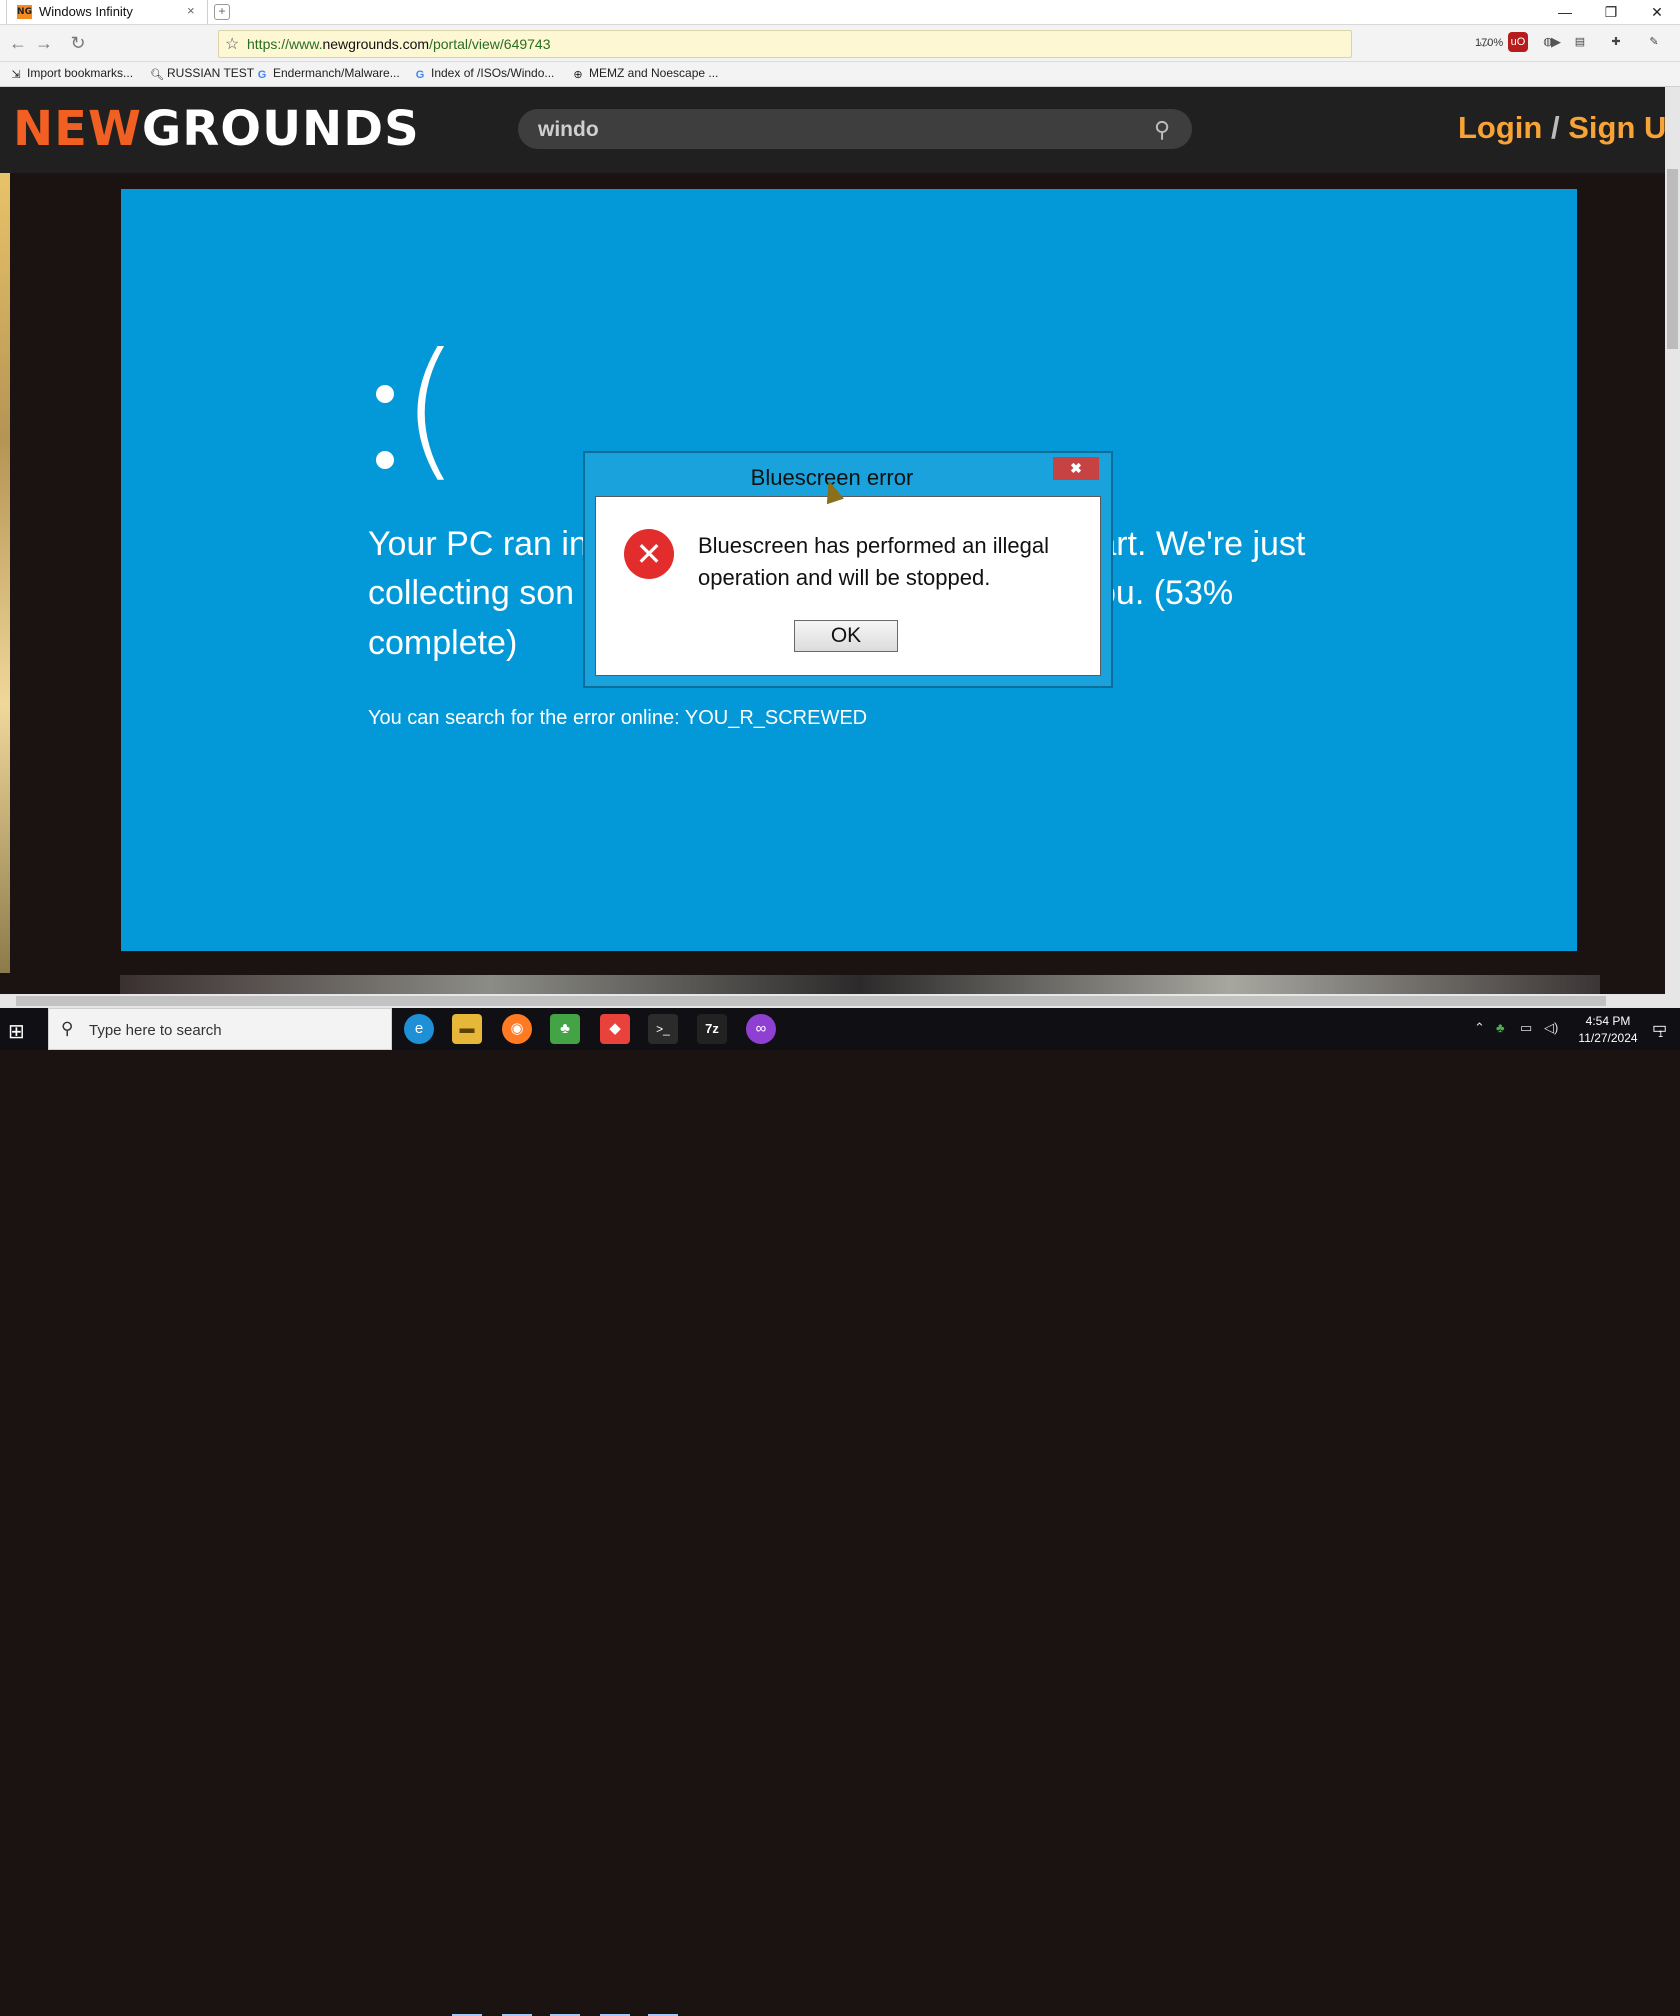  Describe the element at coordinates (578, 75) in the screenshot. I see `globe-icon: ⊕` at that location.